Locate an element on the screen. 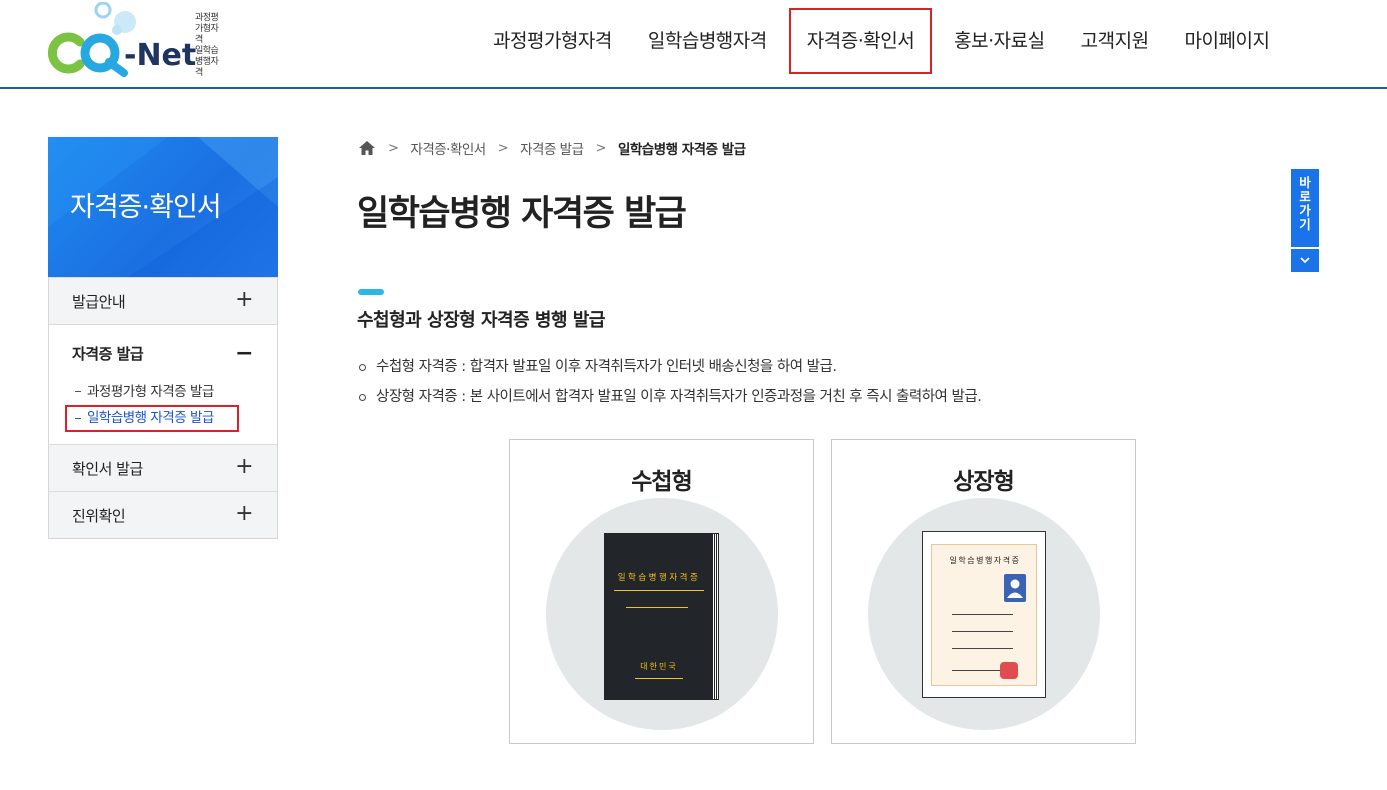  passbook-pages is located at coordinates (716, 616).